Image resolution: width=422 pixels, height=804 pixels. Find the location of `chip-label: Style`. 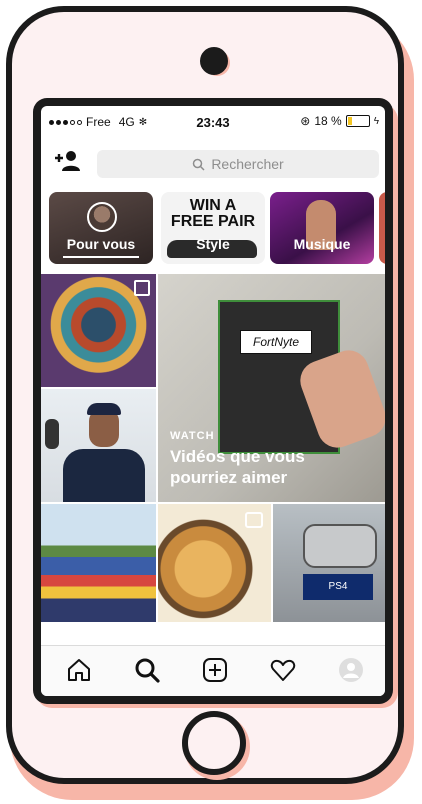

chip-label: Style is located at coordinates (213, 244).